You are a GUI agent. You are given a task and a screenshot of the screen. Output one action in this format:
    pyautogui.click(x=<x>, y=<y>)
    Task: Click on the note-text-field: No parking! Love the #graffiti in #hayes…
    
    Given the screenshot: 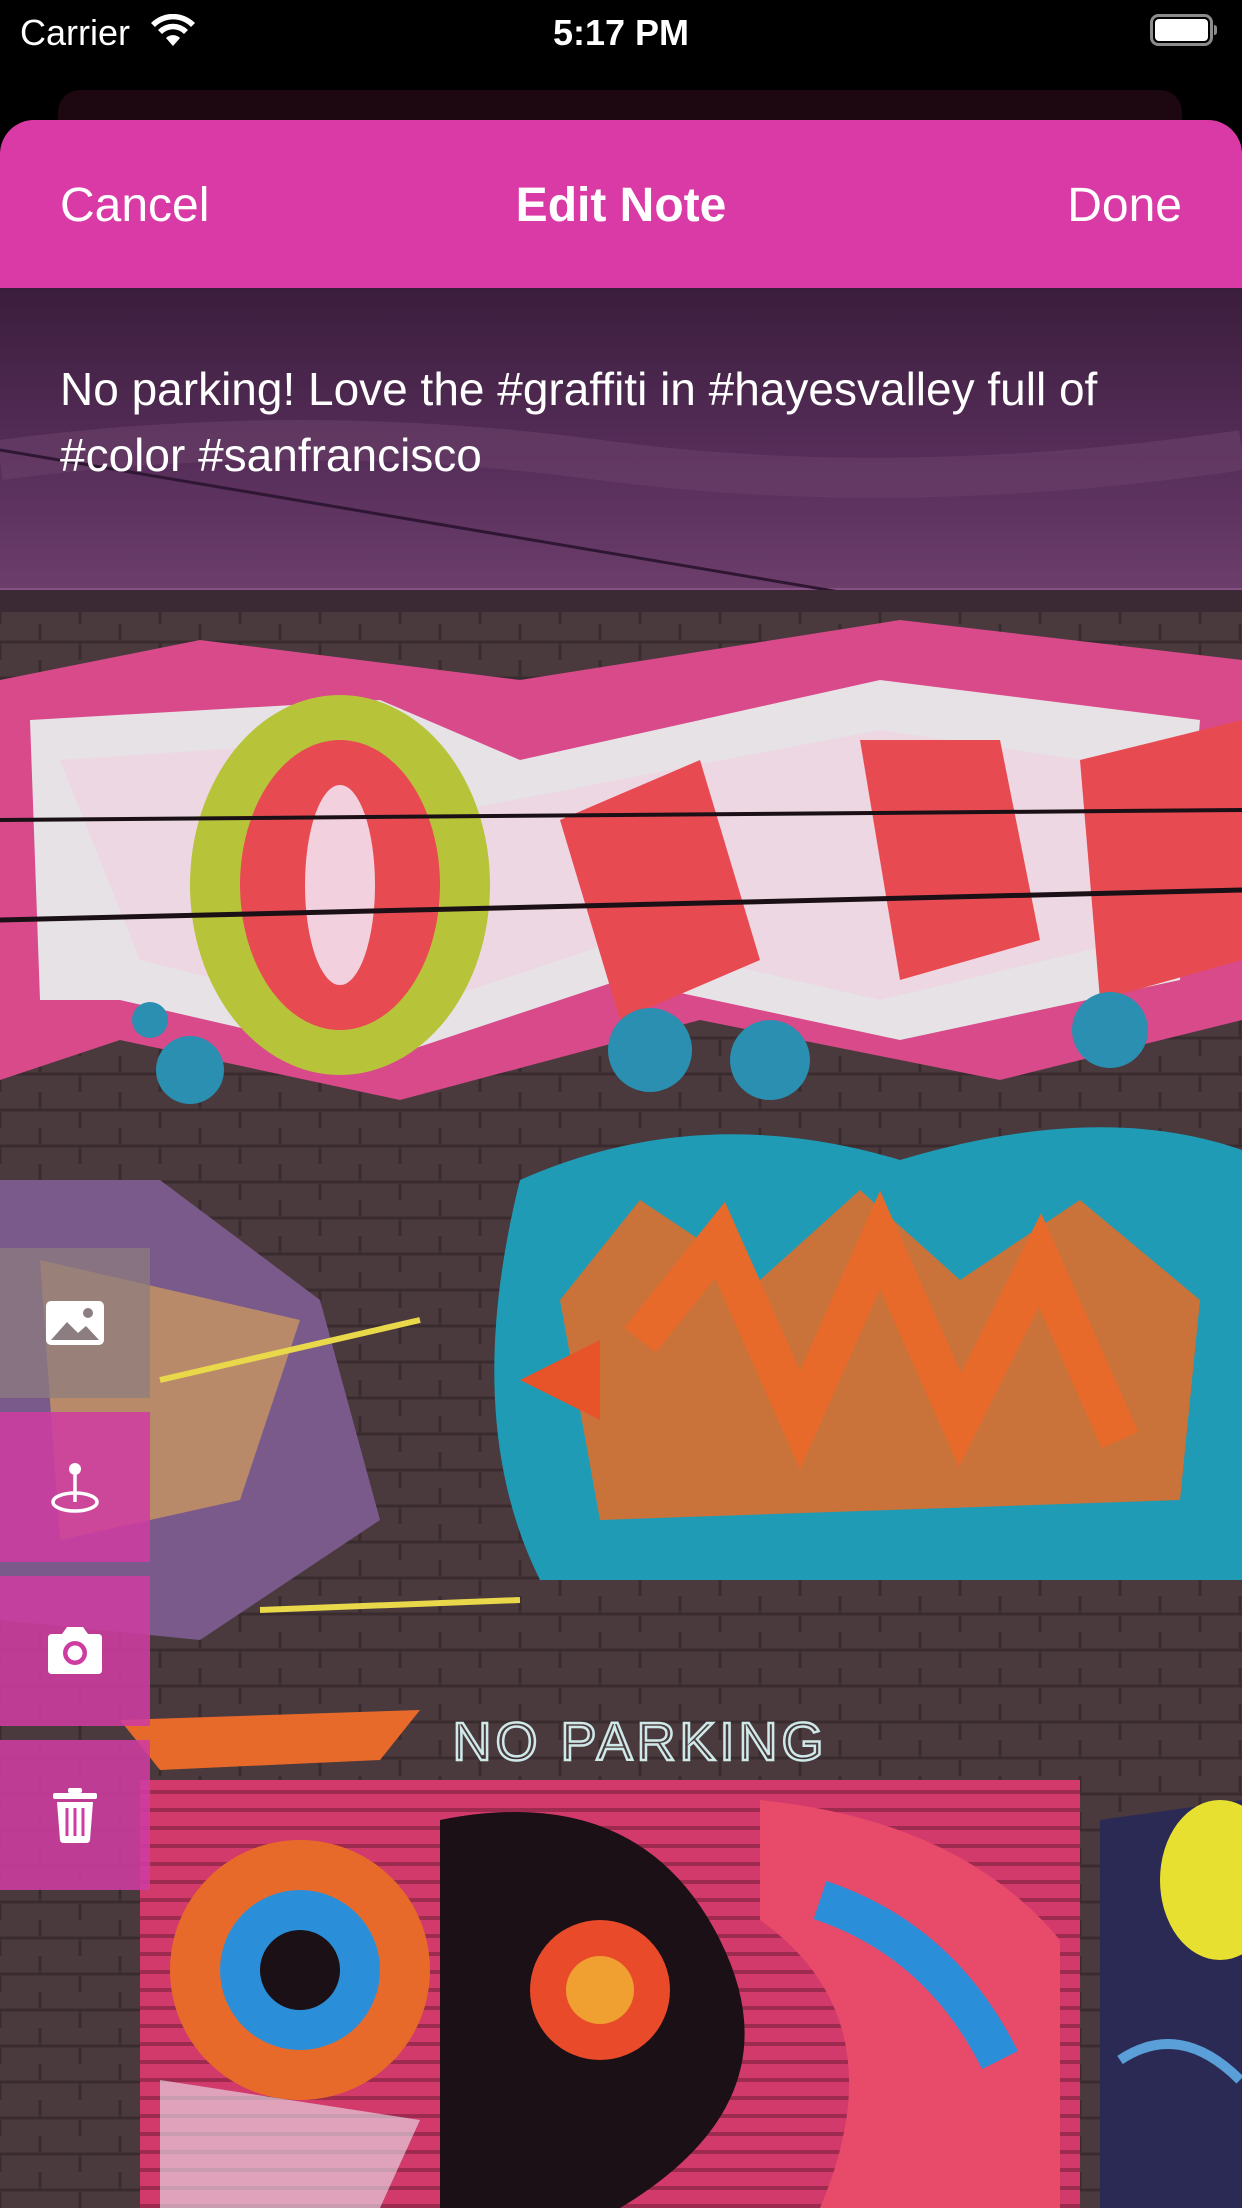 What is the action you would take?
    pyautogui.click(x=625, y=422)
    